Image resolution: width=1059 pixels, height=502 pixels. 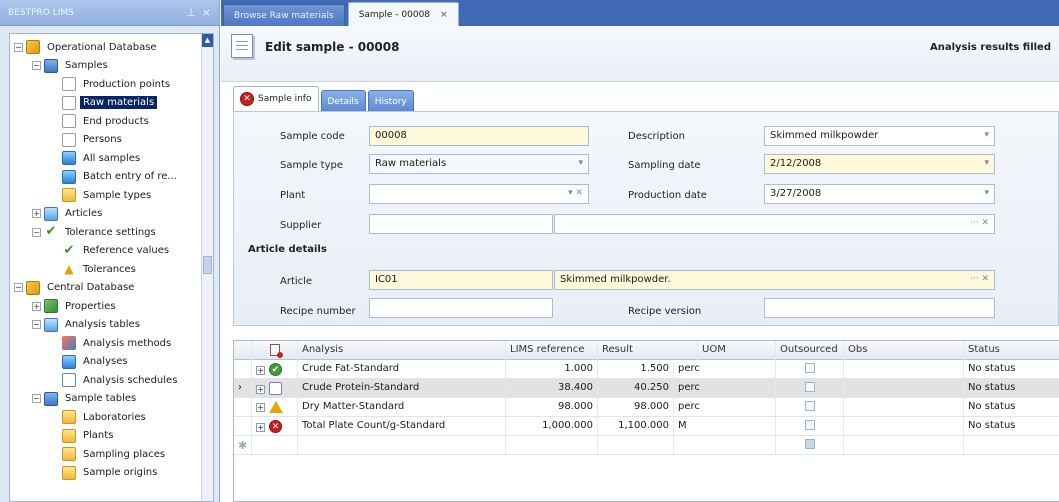 I want to click on cell-status, so click(x=1011, y=445).